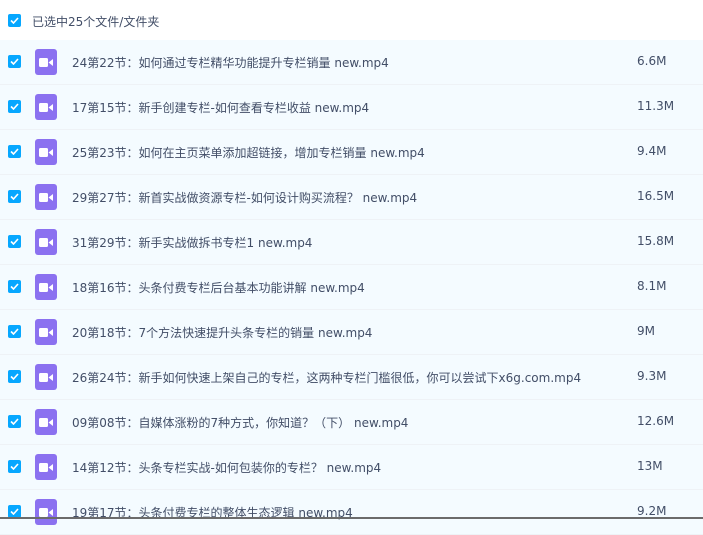  Describe the element at coordinates (652, 286) in the screenshot. I see `file-size: 8.1M` at that location.